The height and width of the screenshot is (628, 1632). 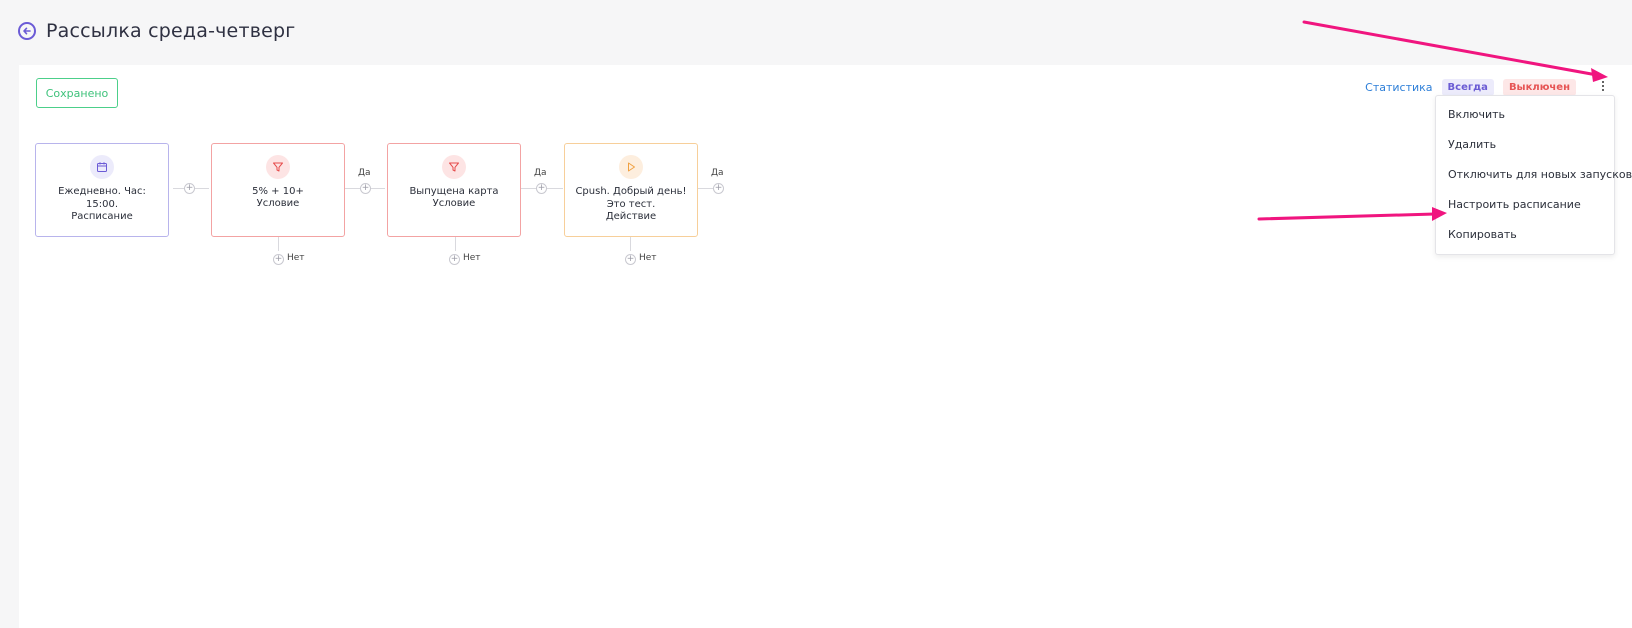 I want to click on flow-node-action: Cpush. Добрый день! Это тест. Действие, so click(x=631, y=190).